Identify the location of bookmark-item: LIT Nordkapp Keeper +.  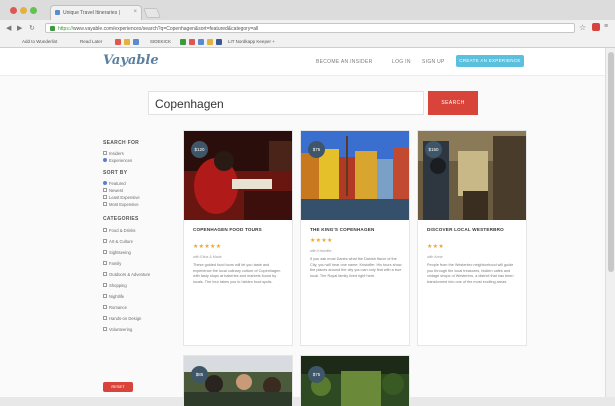
(251, 41).